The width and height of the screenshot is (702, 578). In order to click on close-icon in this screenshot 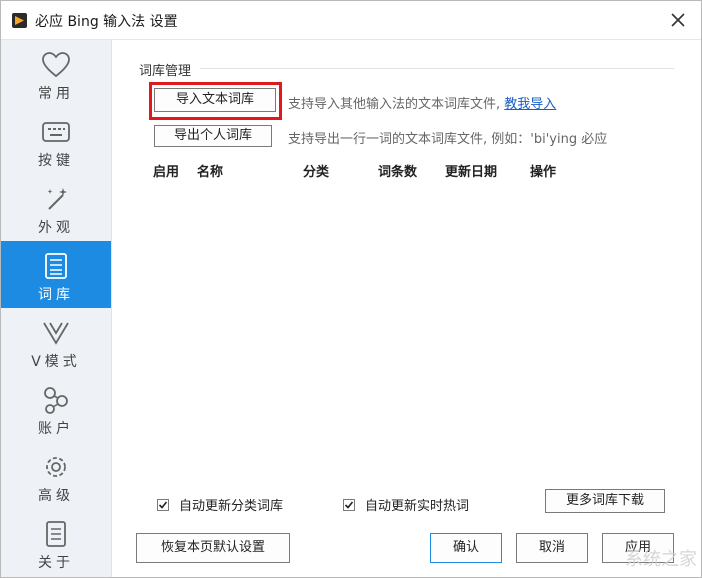, I will do `click(678, 20)`.